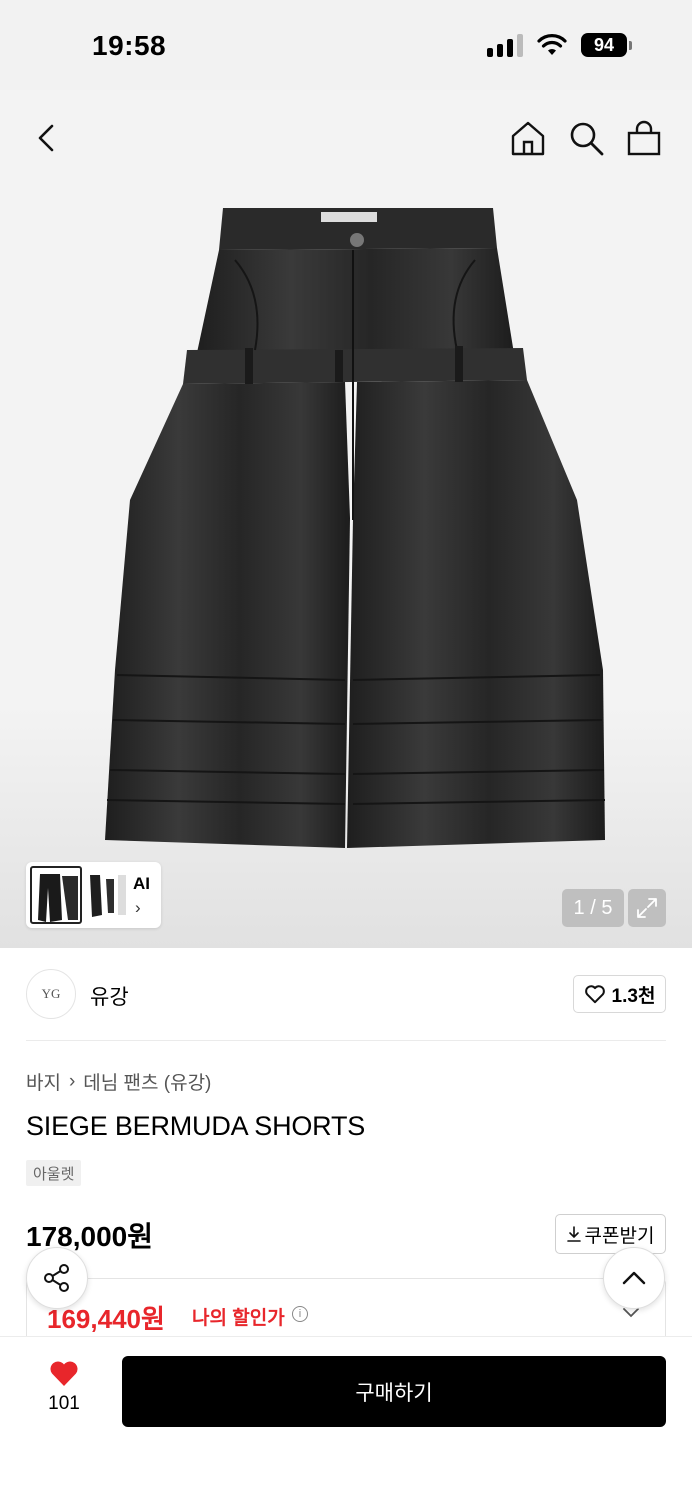  I want to click on scroll-top-button, so click(634, 1278).